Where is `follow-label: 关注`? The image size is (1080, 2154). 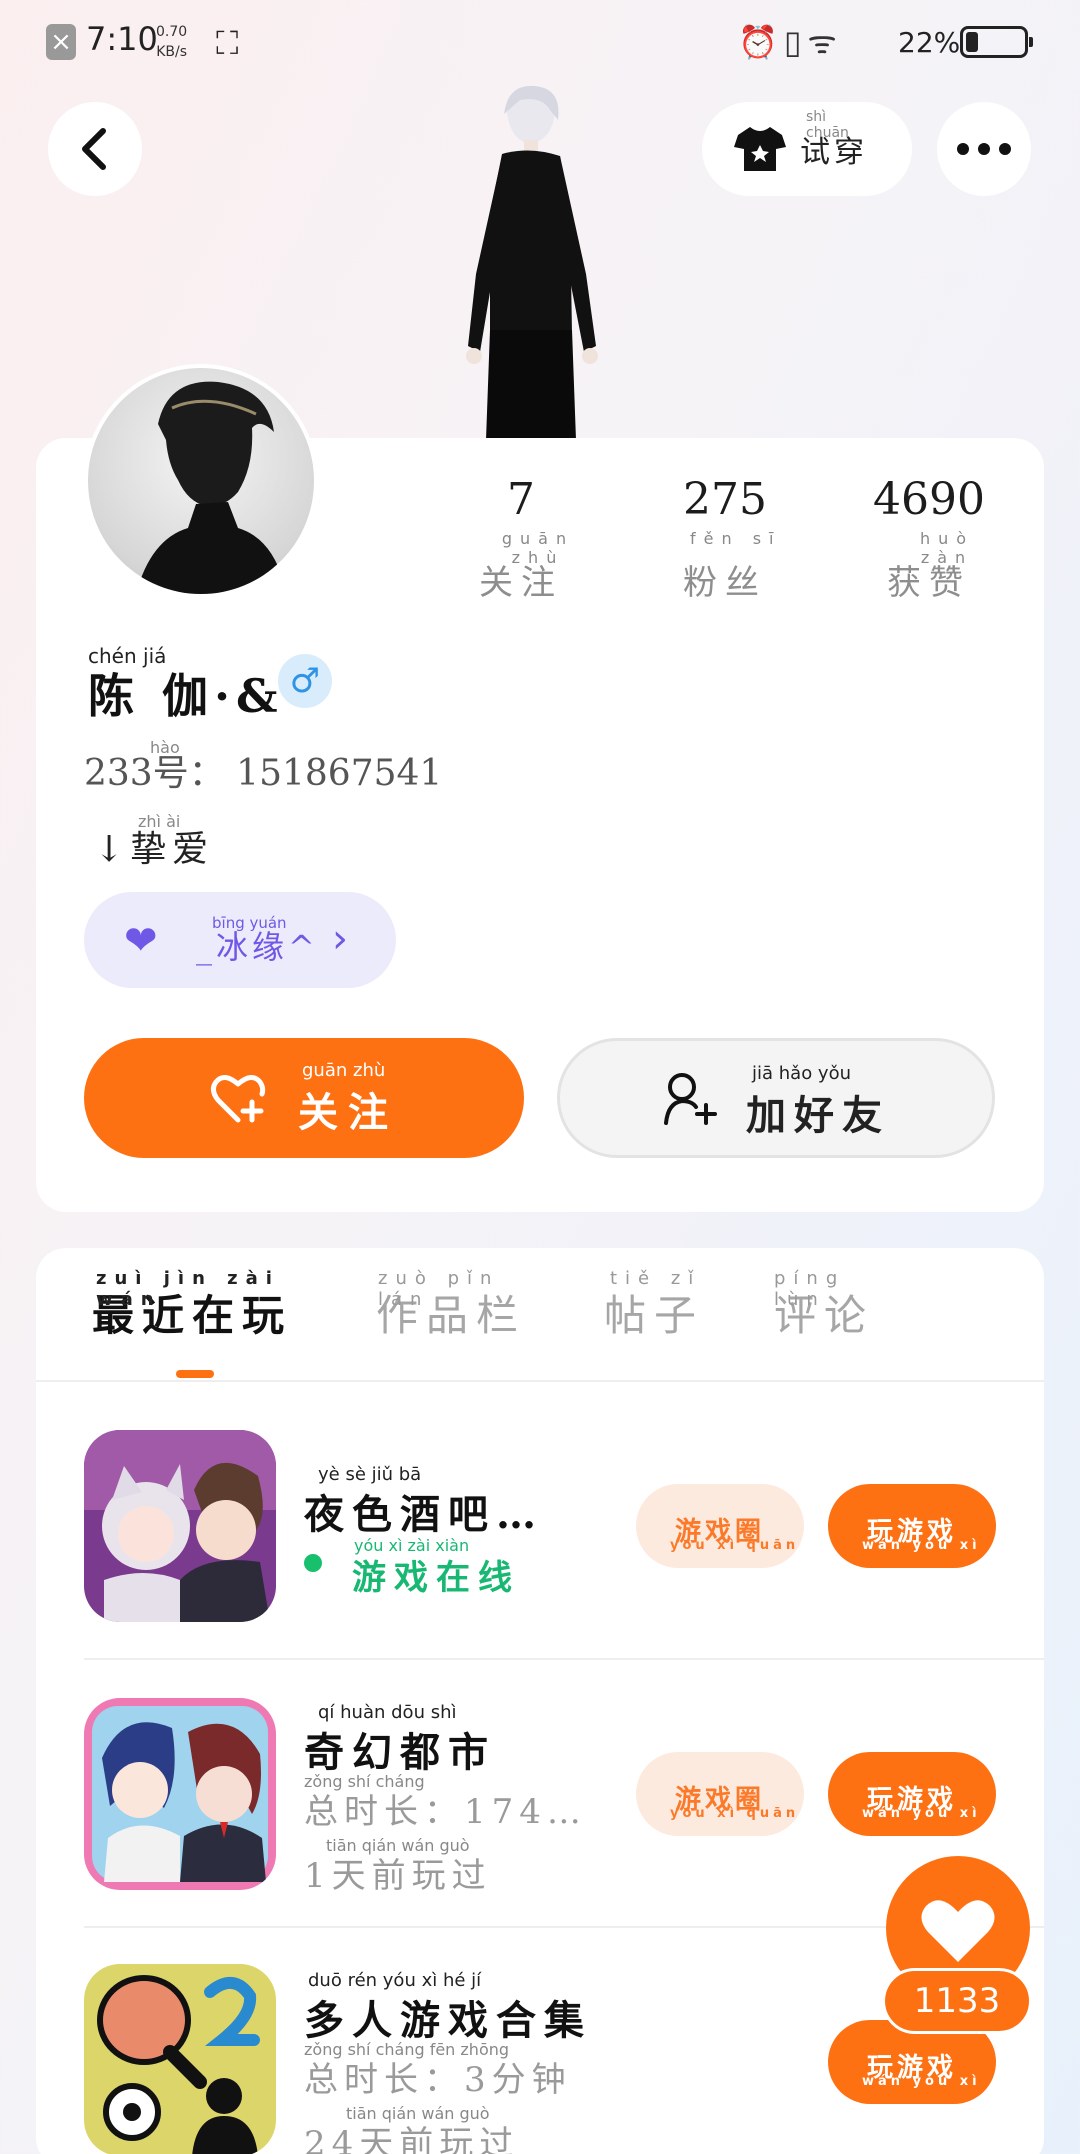
follow-label: 关注 is located at coordinates (348, 1112).